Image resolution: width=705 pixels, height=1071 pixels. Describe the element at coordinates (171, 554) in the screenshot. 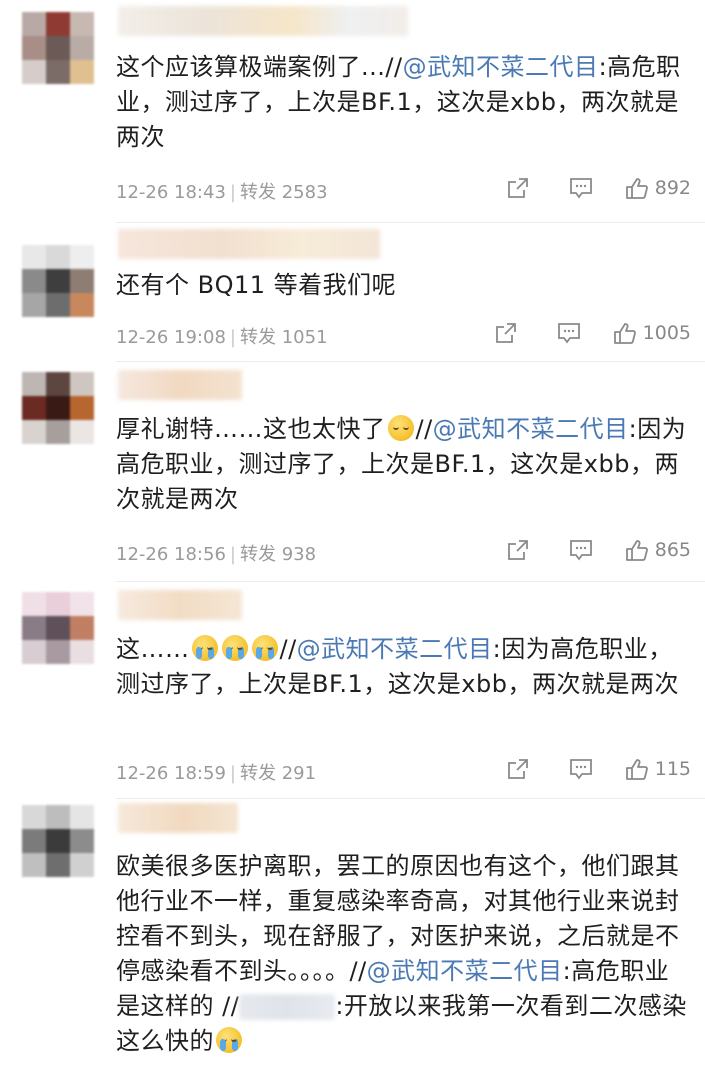

I see `timestamp: 12-26 18:56` at that location.